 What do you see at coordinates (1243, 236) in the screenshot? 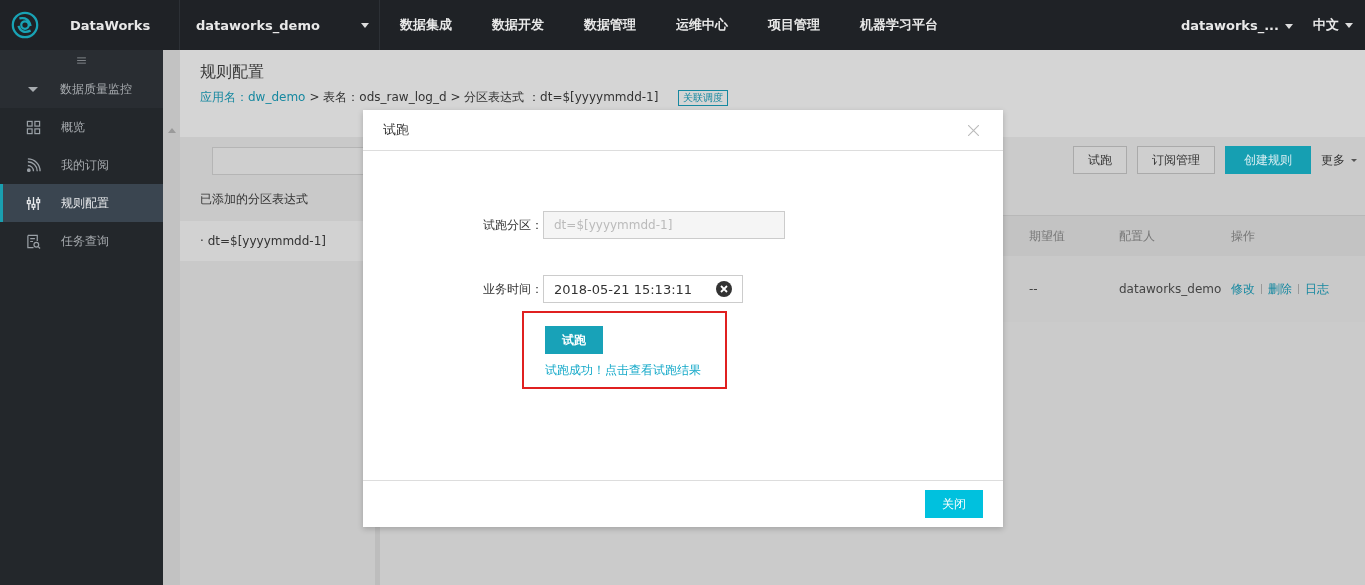
I see `column-header: 操作` at bounding box center [1243, 236].